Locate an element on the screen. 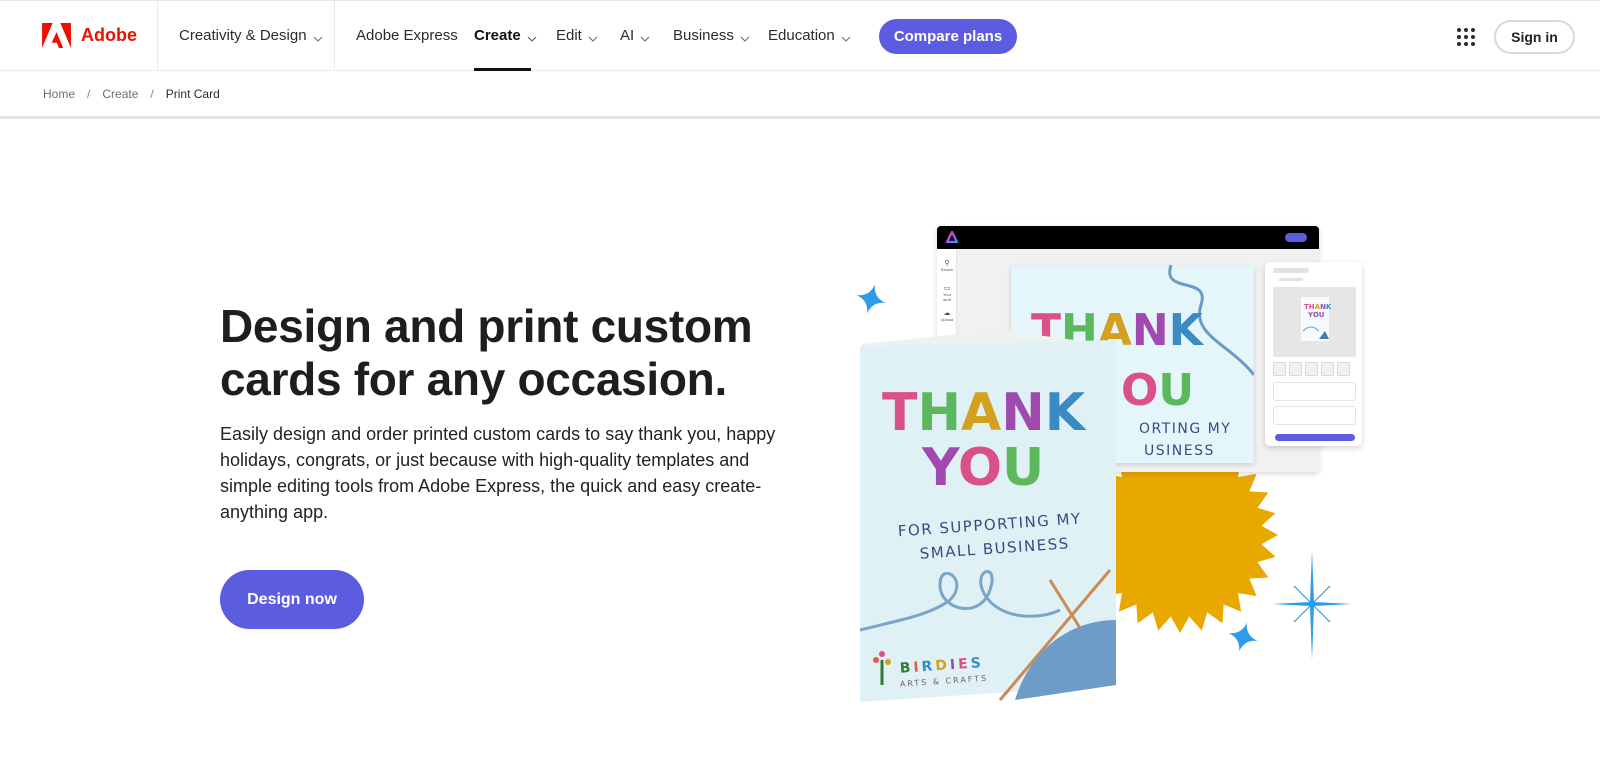  card-back-you: OU is located at coordinates (1157, 390).